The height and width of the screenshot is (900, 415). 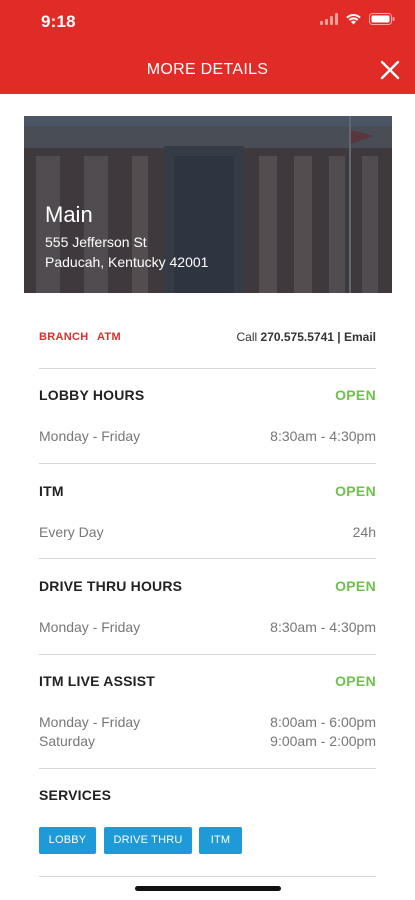 What do you see at coordinates (247, 337) in the screenshot?
I see `call-label: Call` at bounding box center [247, 337].